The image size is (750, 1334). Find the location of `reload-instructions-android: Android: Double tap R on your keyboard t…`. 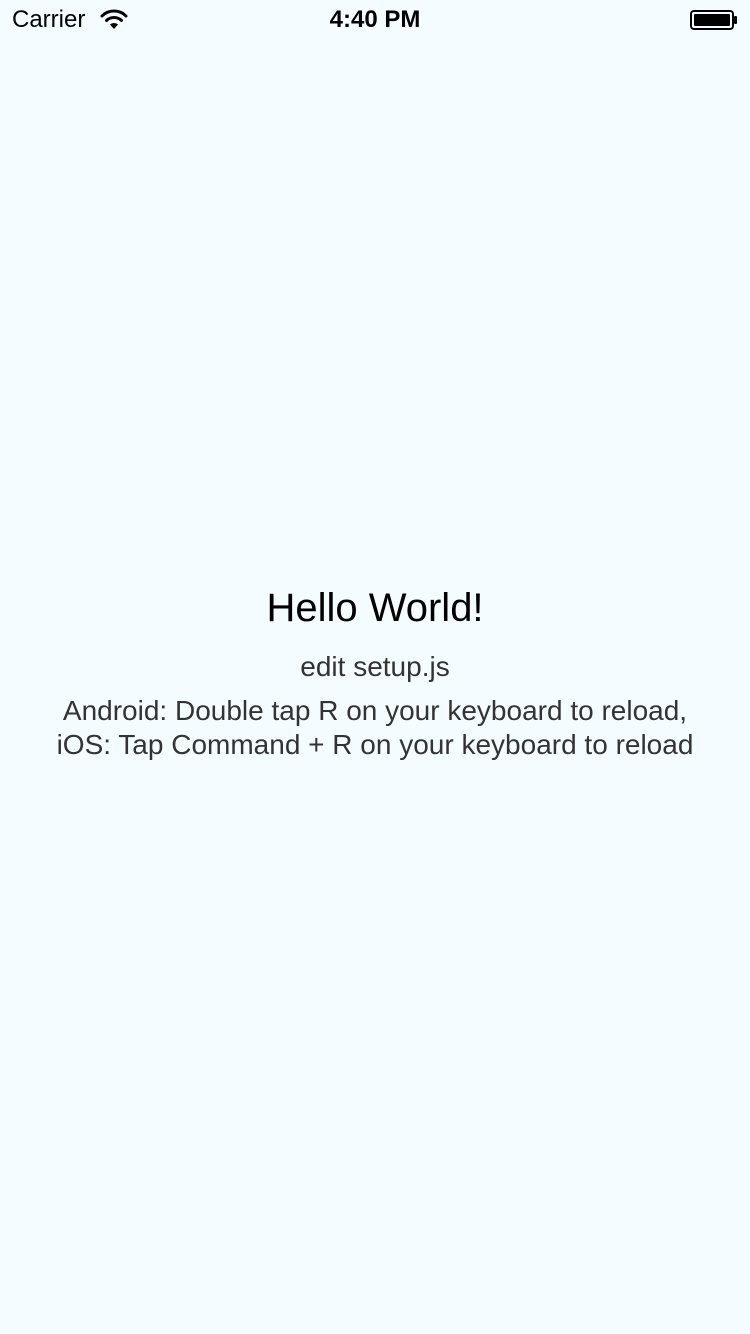

reload-instructions-android: Android: Double tap R on your keyboard t… is located at coordinates (375, 710).